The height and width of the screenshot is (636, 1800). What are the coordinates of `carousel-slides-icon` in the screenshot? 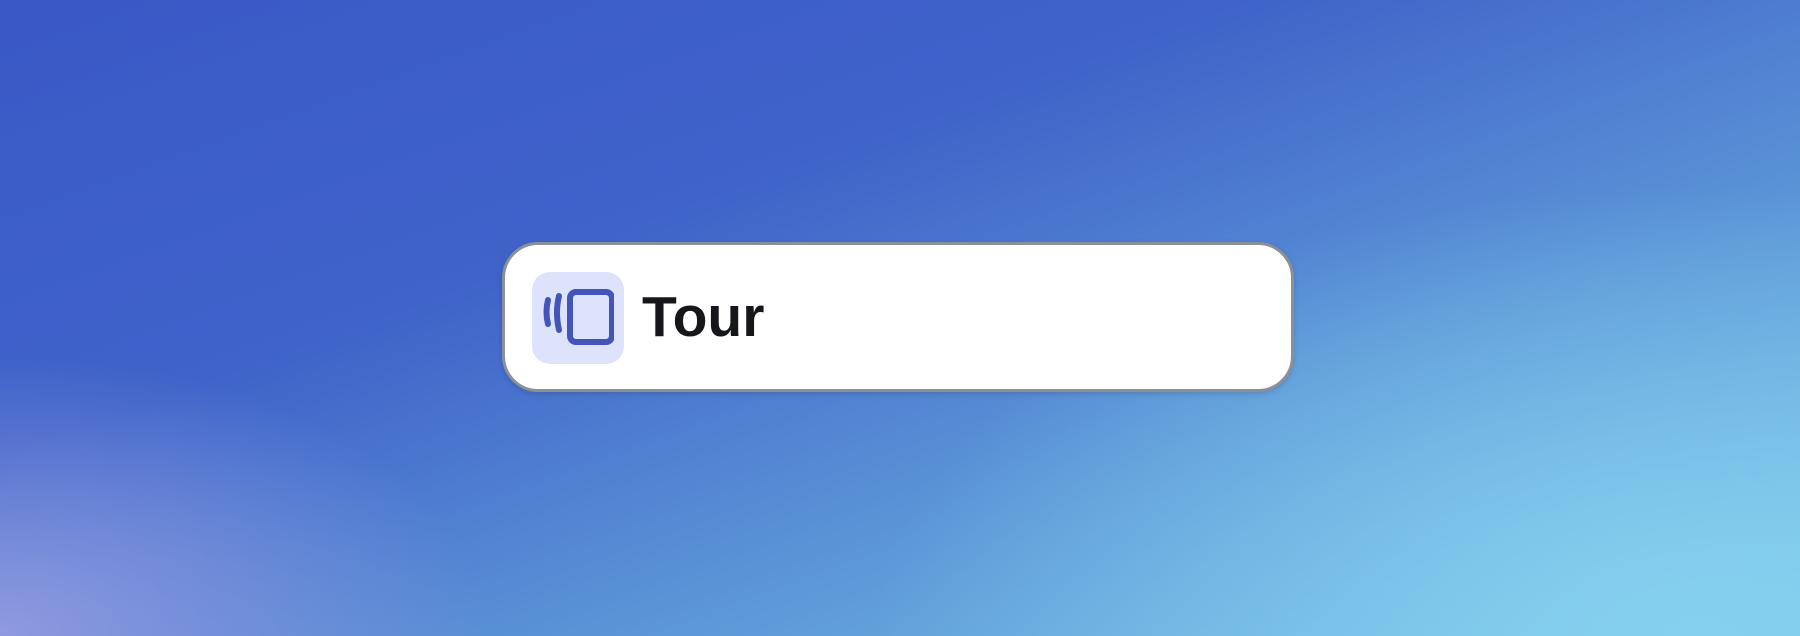 It's located at (578, 317).